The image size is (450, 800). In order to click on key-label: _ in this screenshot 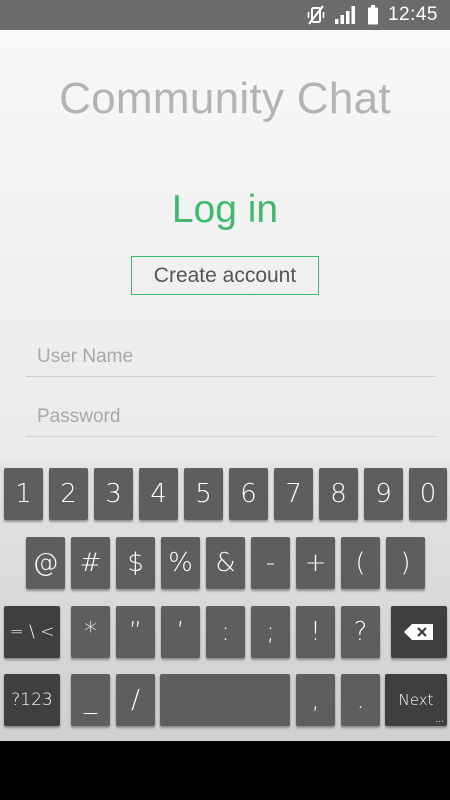, I will do `click(90, 700)`.